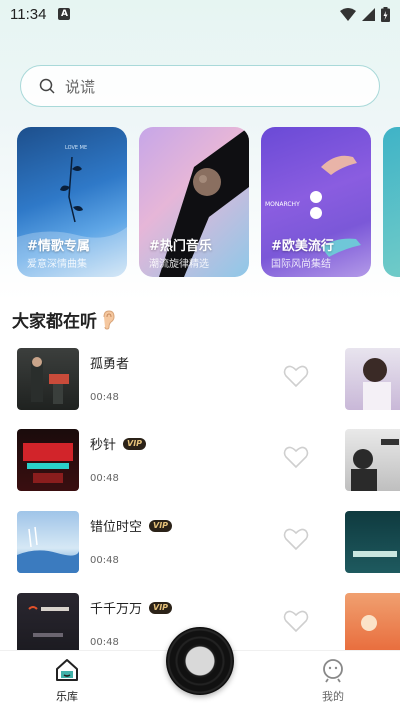 Image resolution: width=400 pixels, height=711 pixels. I want to click on home-icon, so click(67, 670).